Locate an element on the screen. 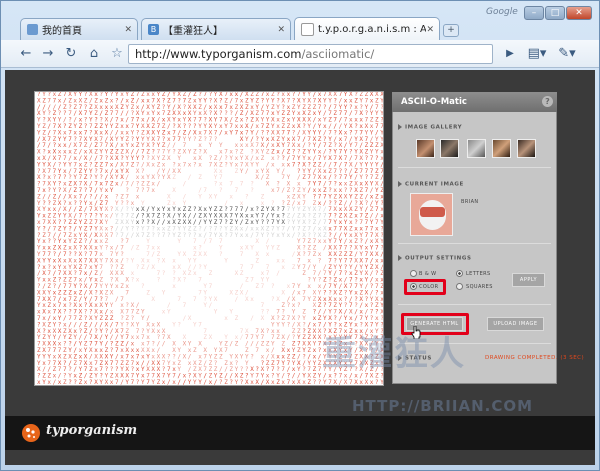  color-radio is located at coordinates (413, 286).